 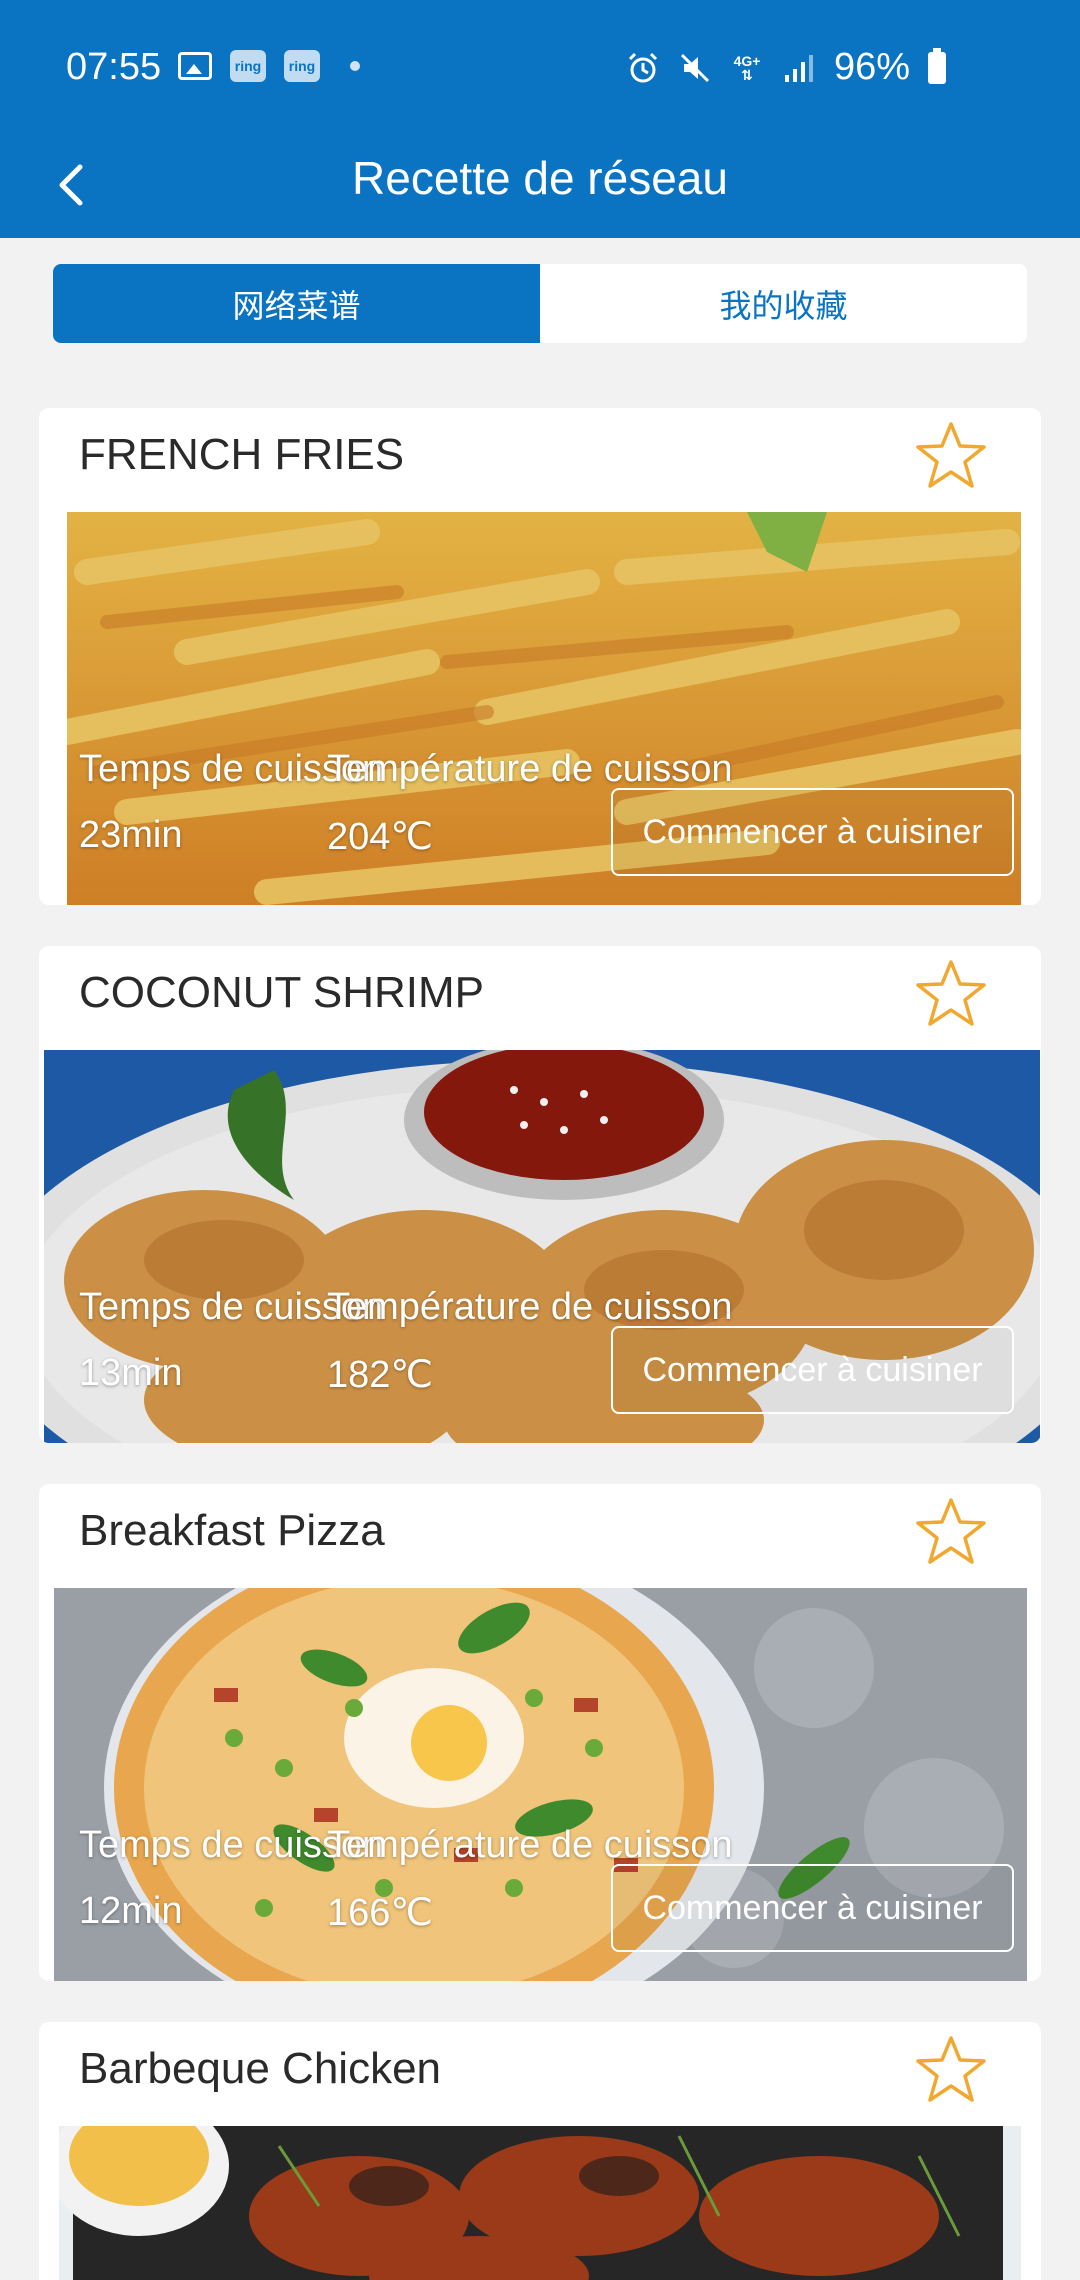 What do you see at coordinates (260, 2068) in the screenshot?
I see `recipe-title: Barbeque Chicken` at bounding box center [260, 2068].